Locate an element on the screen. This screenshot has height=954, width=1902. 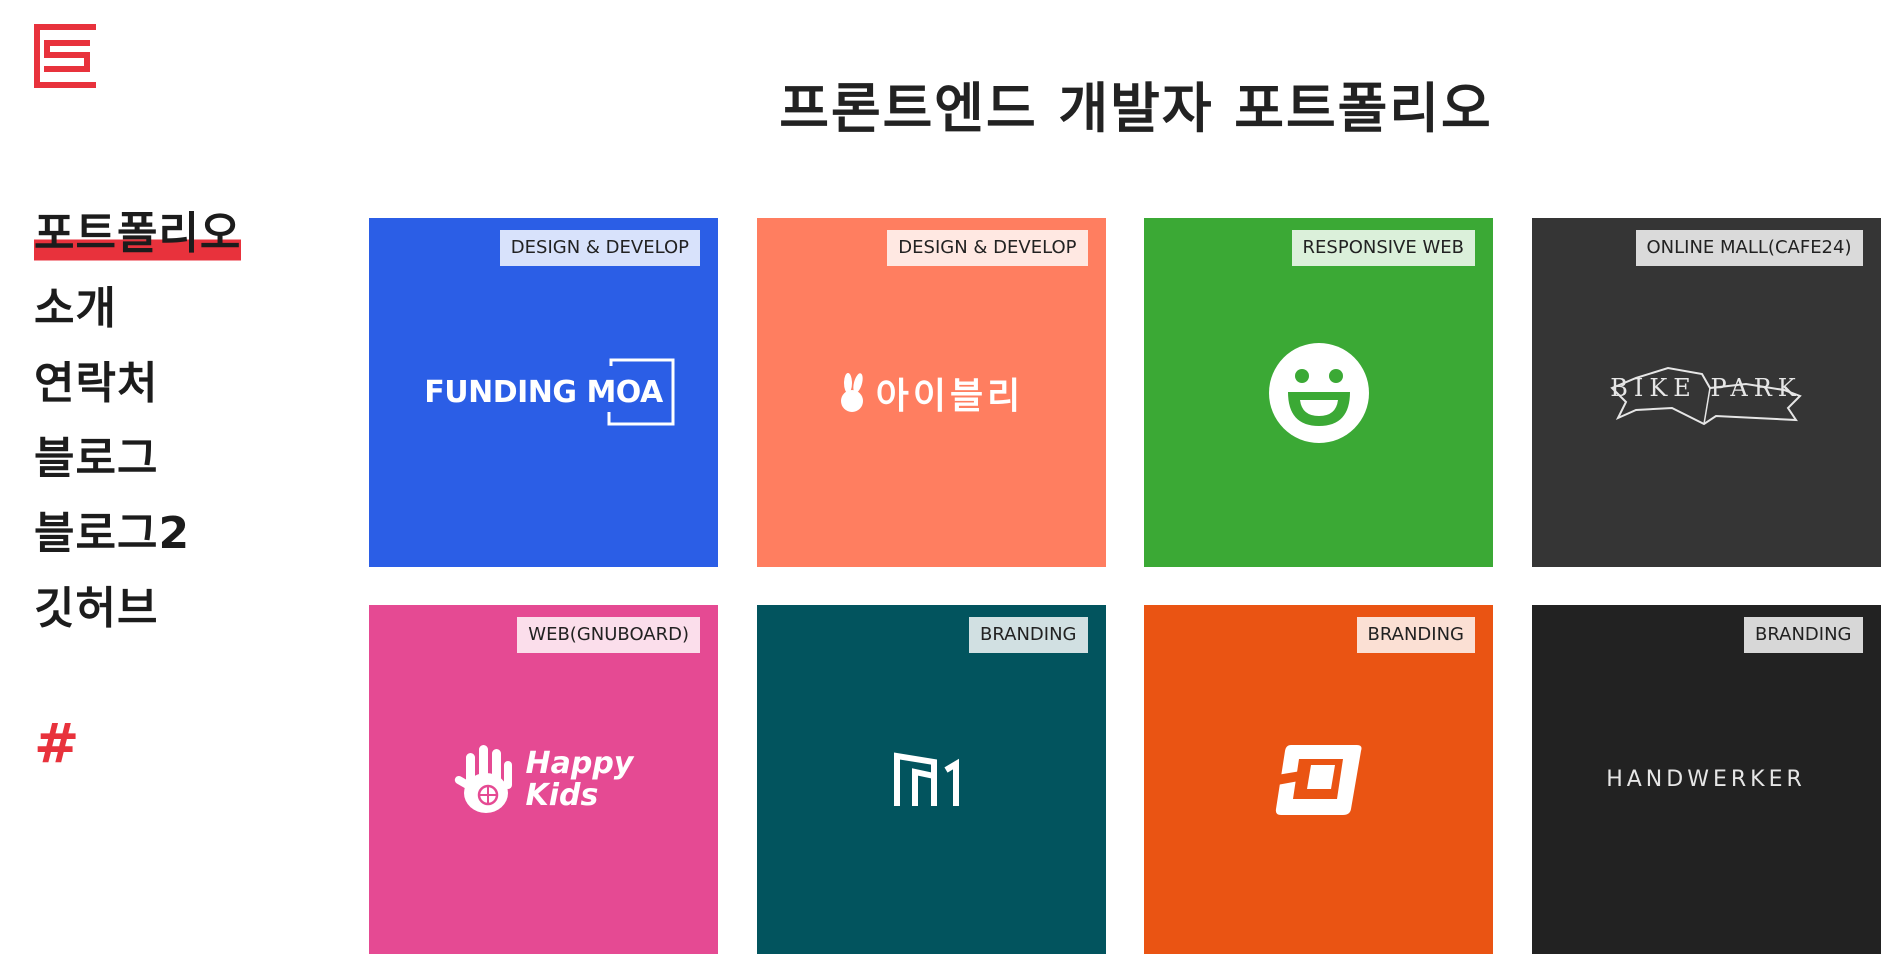
portfolio-card-square: BRANDING is located at coordinates (1318, 779).